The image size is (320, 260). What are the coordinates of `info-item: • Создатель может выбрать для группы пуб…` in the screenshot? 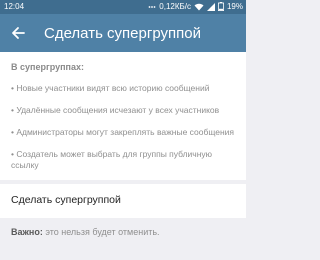 It's located at (112, 159).